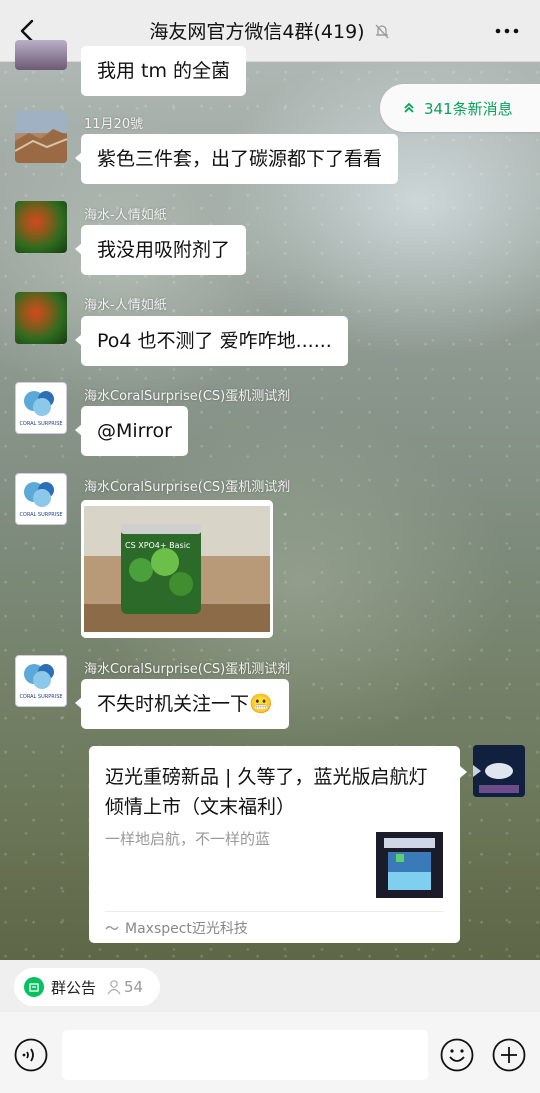  Describe the element at coordinates (31, 1055) in the screenshot. I see `voice-icon` at that location.